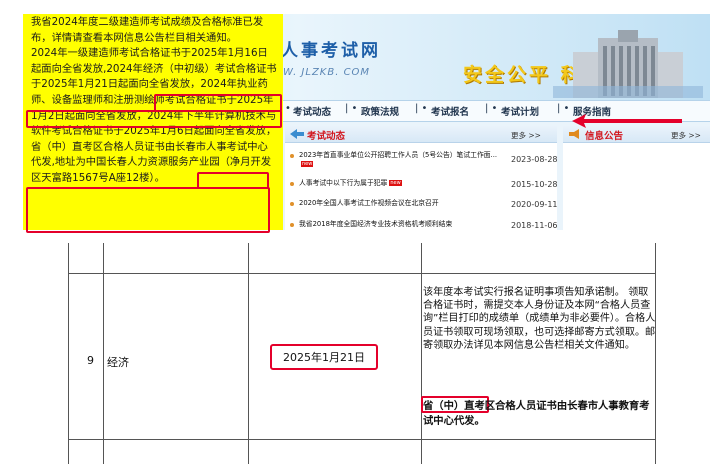  I want to click on news-date: 2020-09-11, so click(534, 204).